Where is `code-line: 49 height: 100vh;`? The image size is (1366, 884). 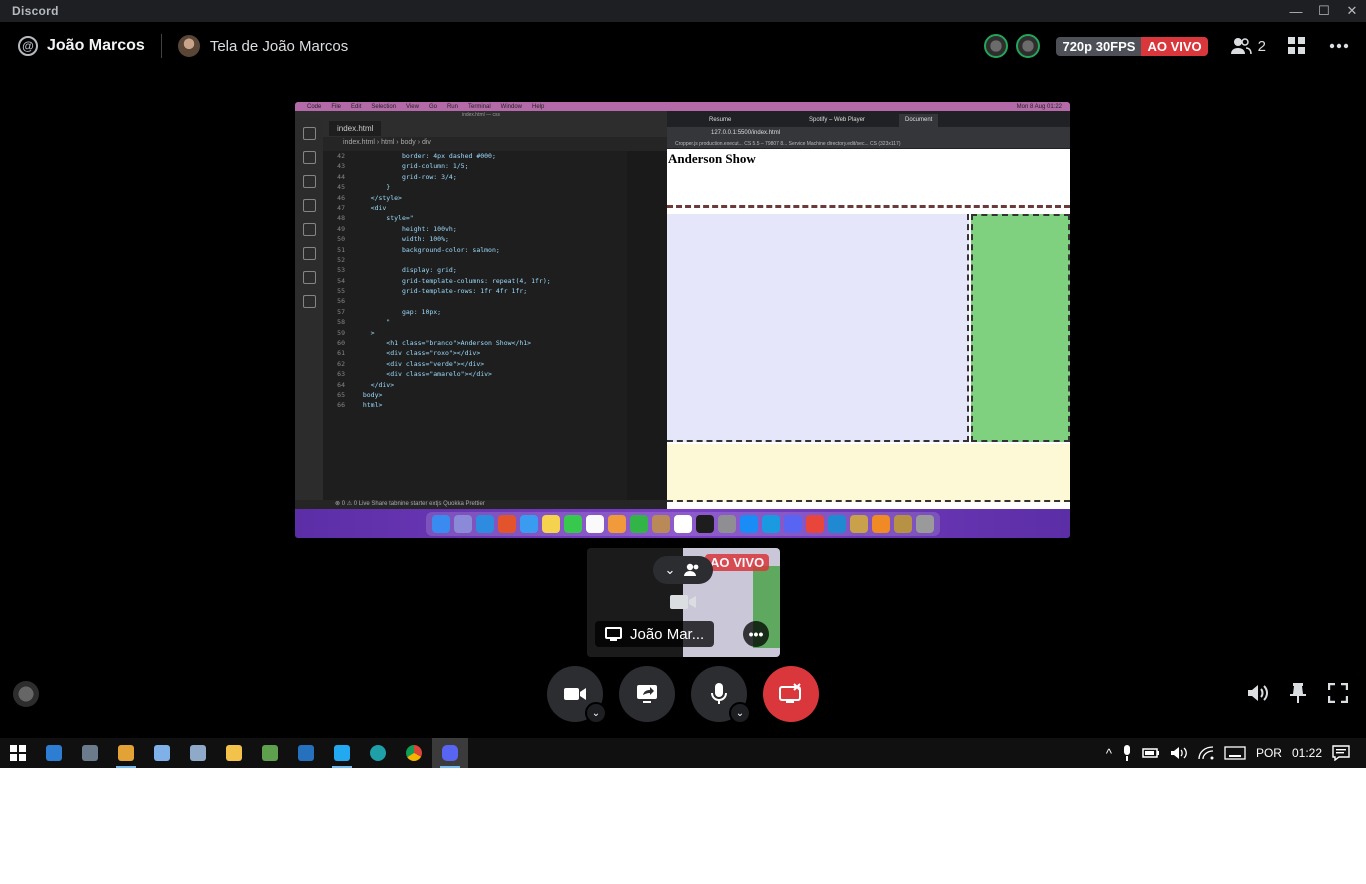 code-line: 49 height: 100vh; is located at coordinates (475, 229).